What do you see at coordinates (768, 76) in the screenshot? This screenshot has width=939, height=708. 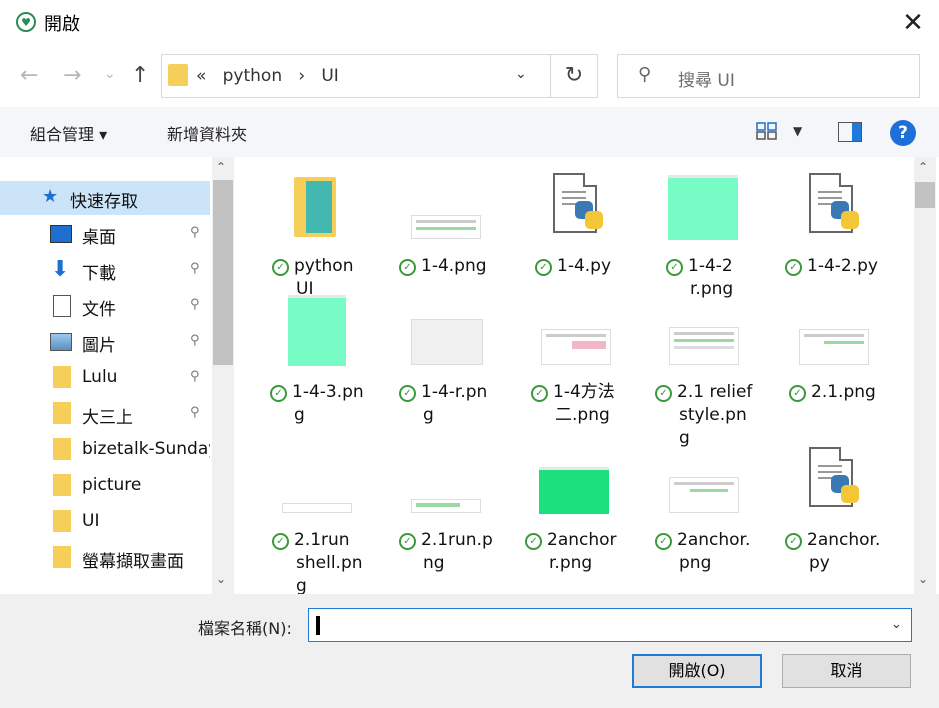 I see `search-input` at bounding box center [768, 76].